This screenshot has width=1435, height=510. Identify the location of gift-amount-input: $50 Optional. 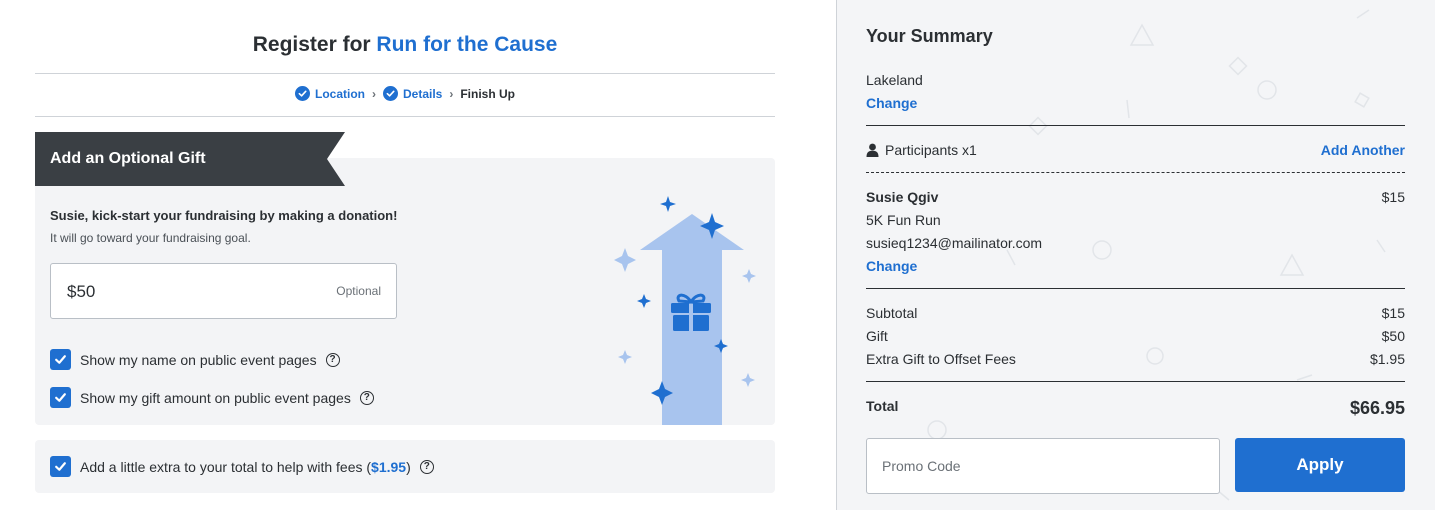
(223, 291).